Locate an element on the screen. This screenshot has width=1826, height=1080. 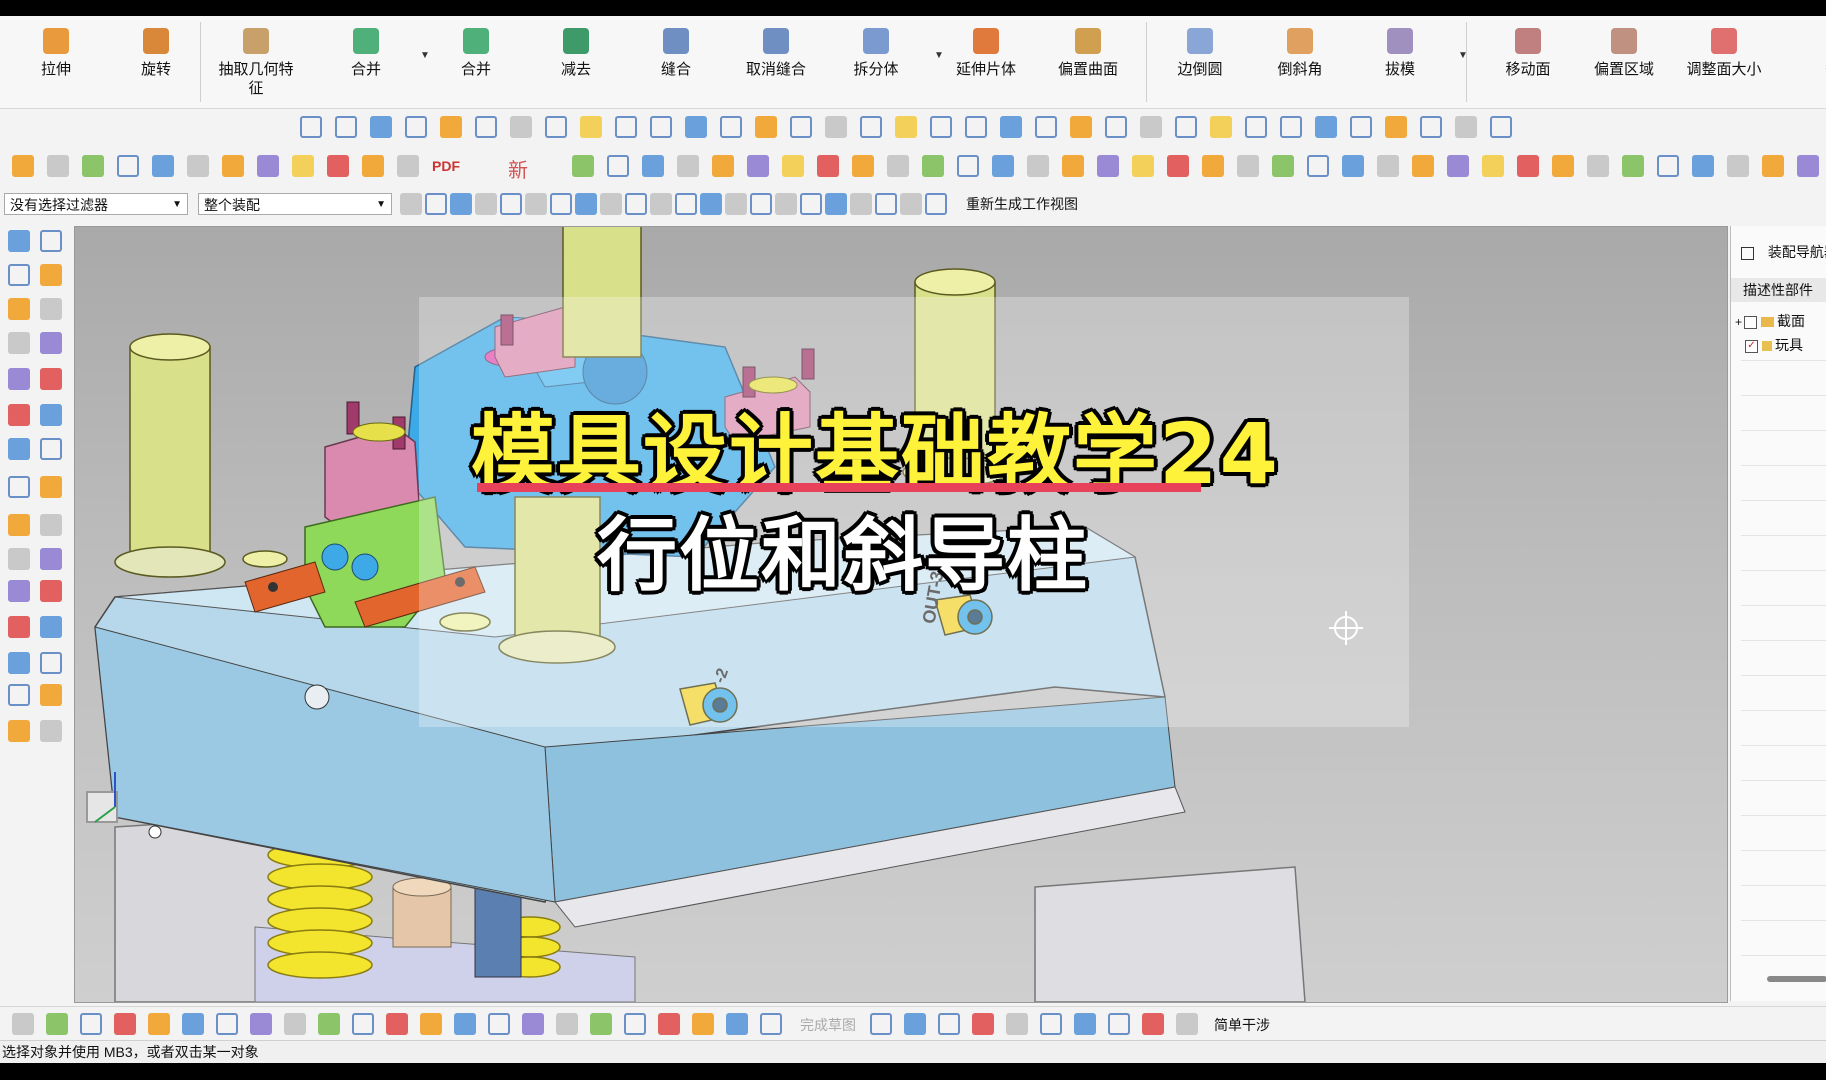
ribbon-button-offset-region: 偏置区域 is located at coordinates (1624, 63).